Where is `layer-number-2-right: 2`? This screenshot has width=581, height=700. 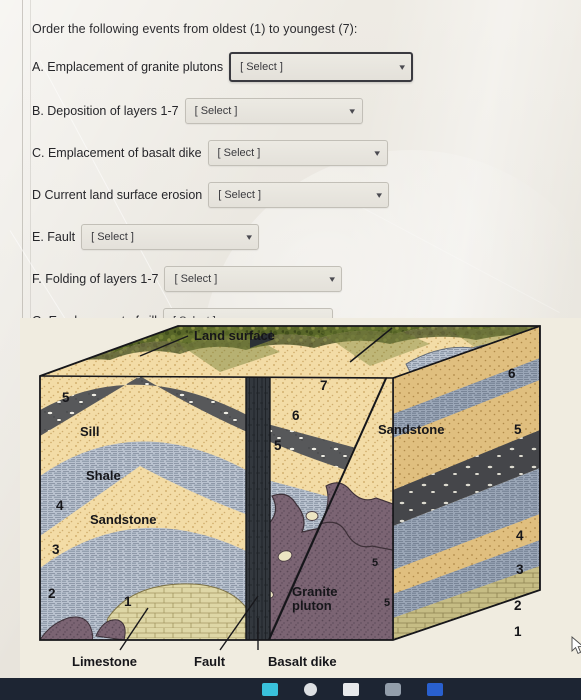 layer-number-2-right: 2 is located at coordinates (518, 605).